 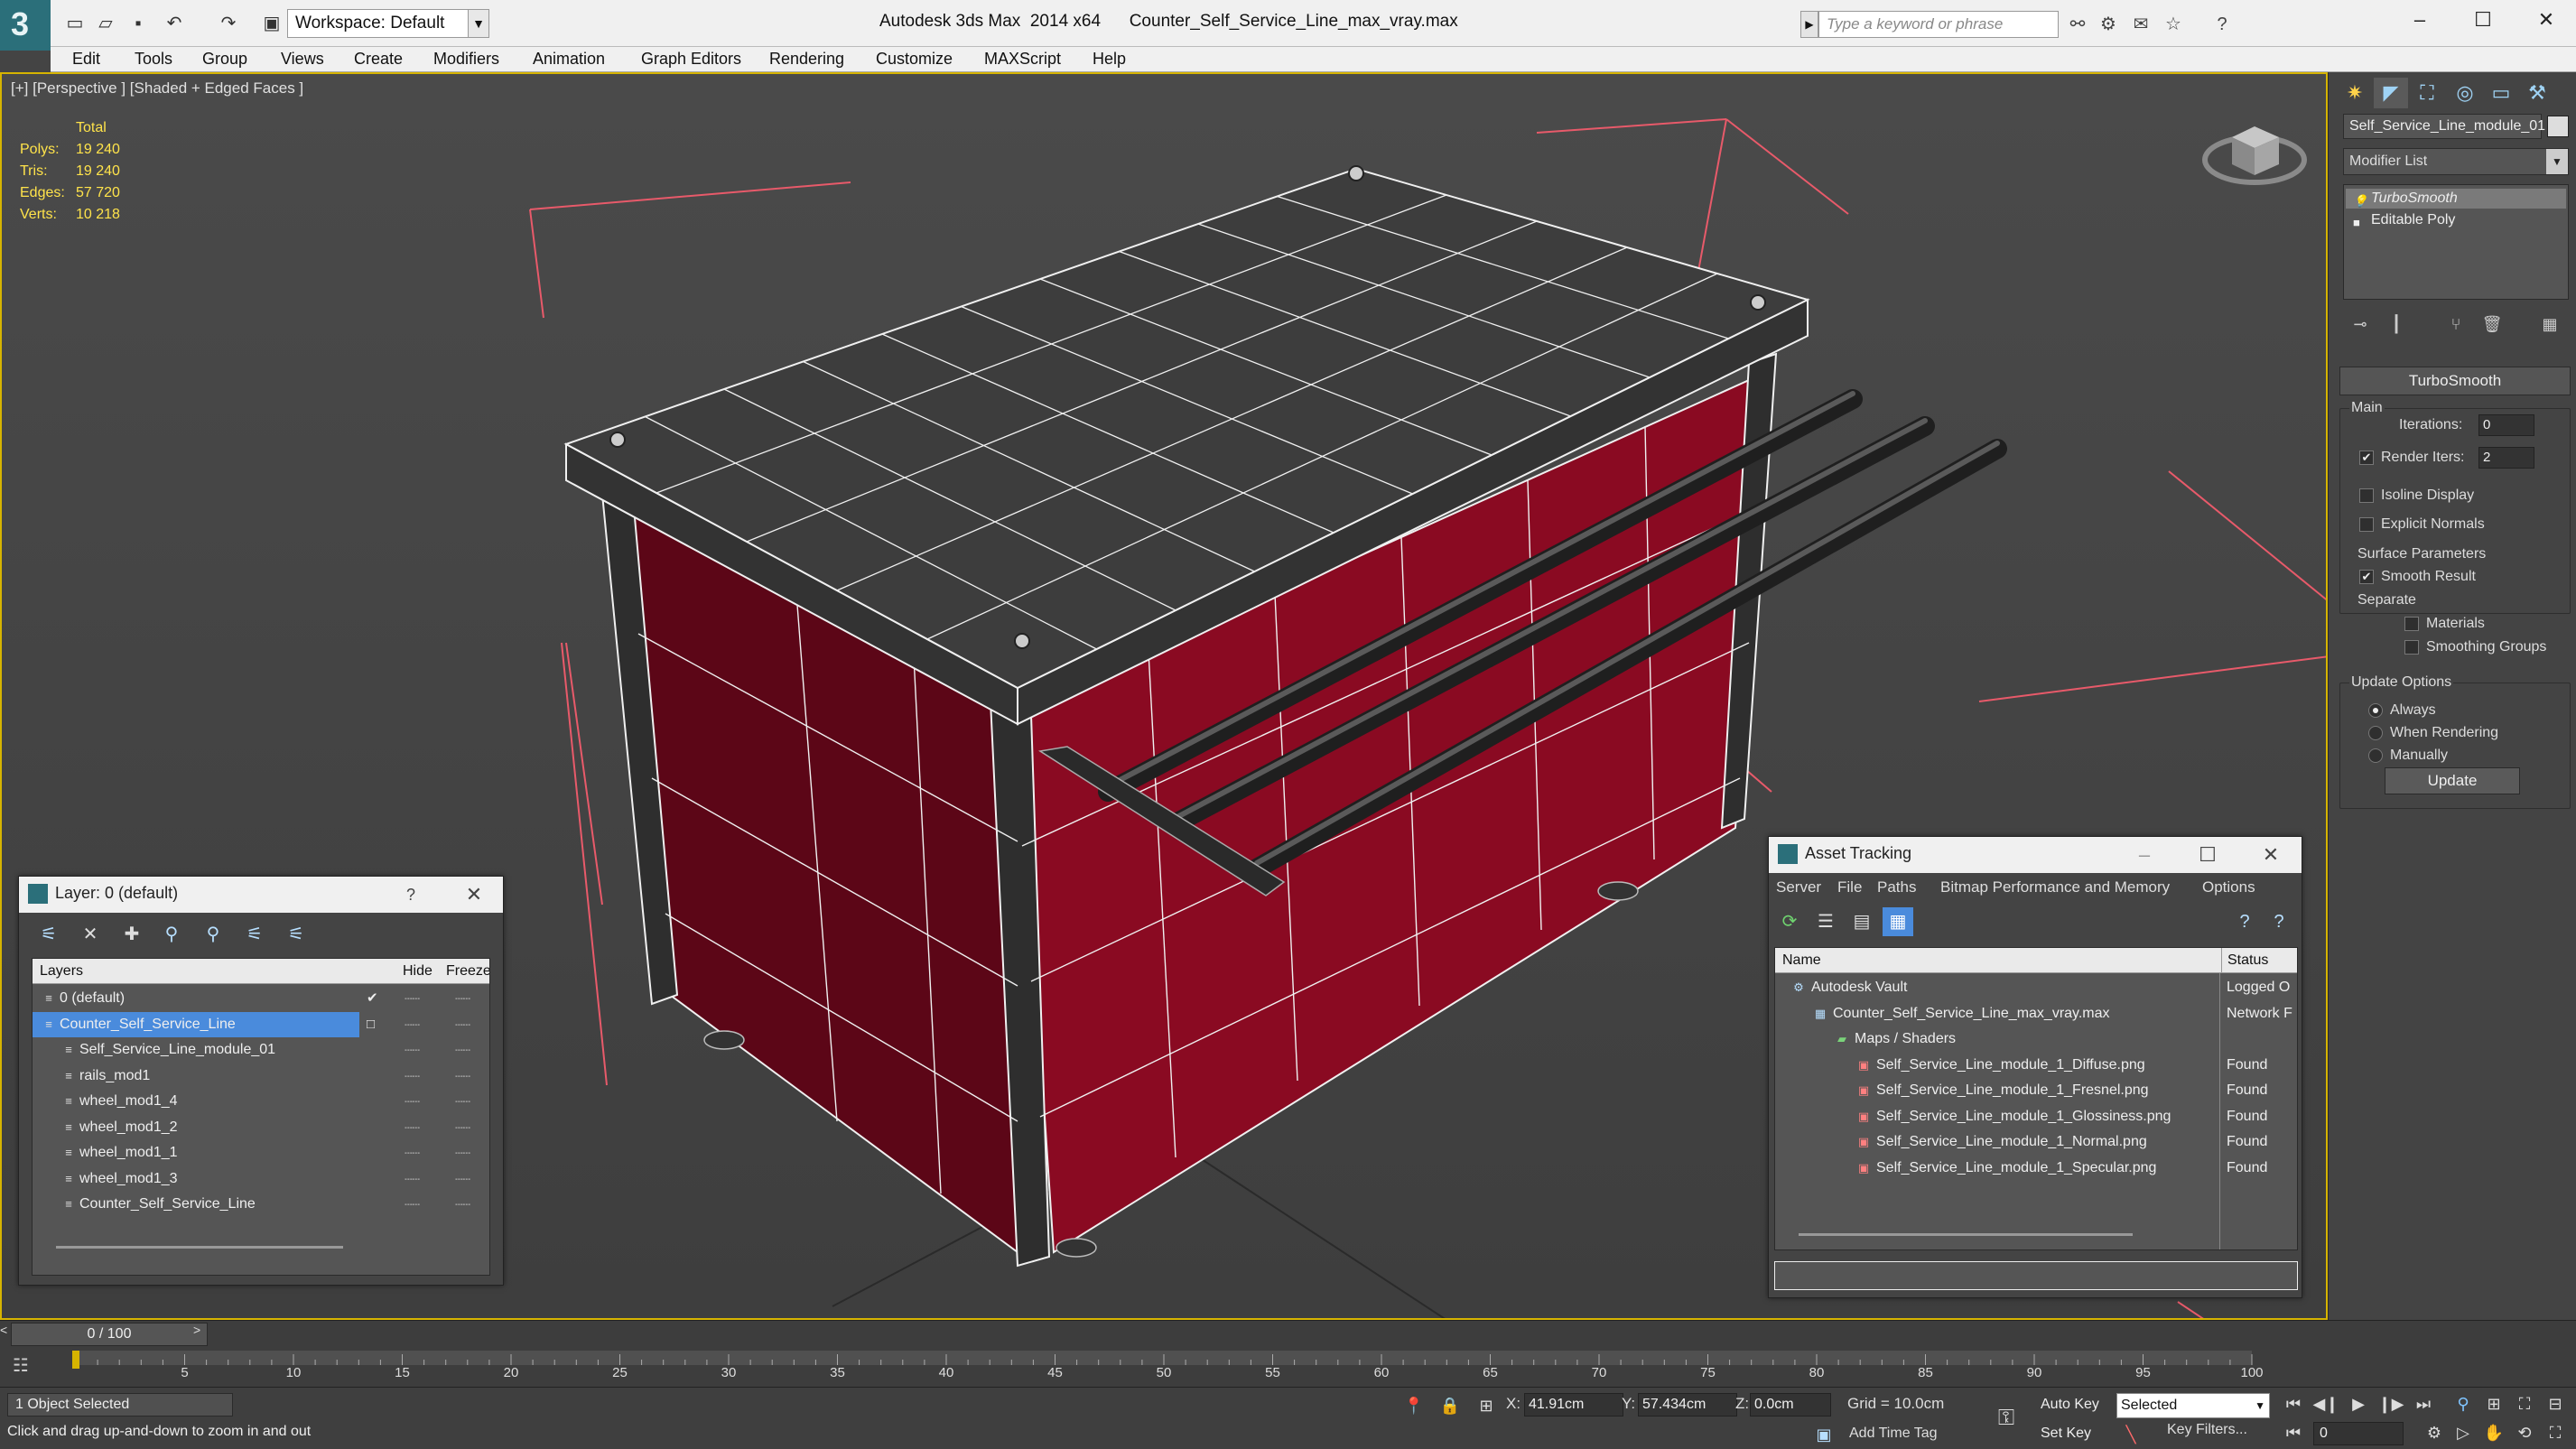 What do you see at coordinates (228, 23) in the screenshot?
I see `redo-icon: ↷` at bounding box center [228, 23].